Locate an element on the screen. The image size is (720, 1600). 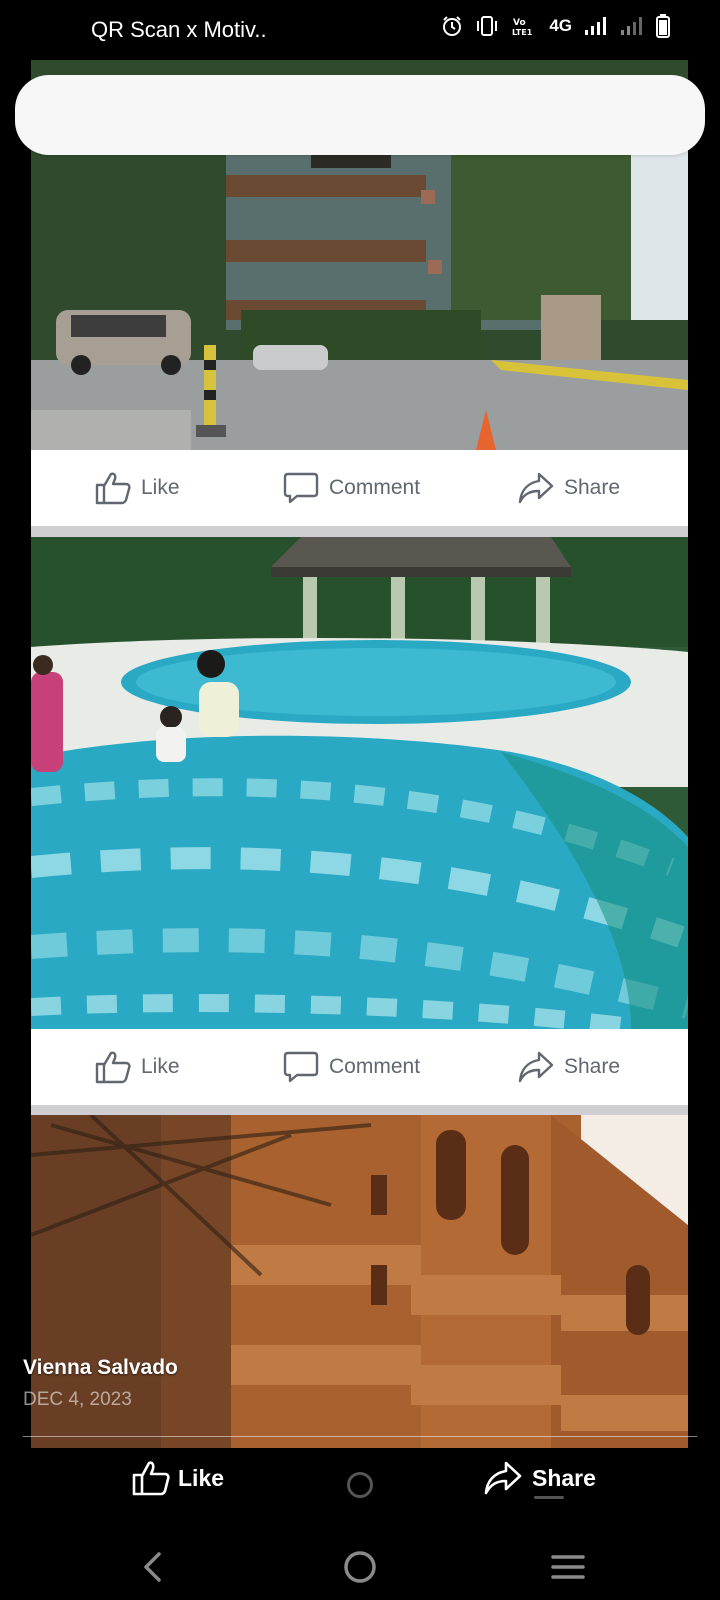
svg-text: Vo is located at coordinates (519, 23).